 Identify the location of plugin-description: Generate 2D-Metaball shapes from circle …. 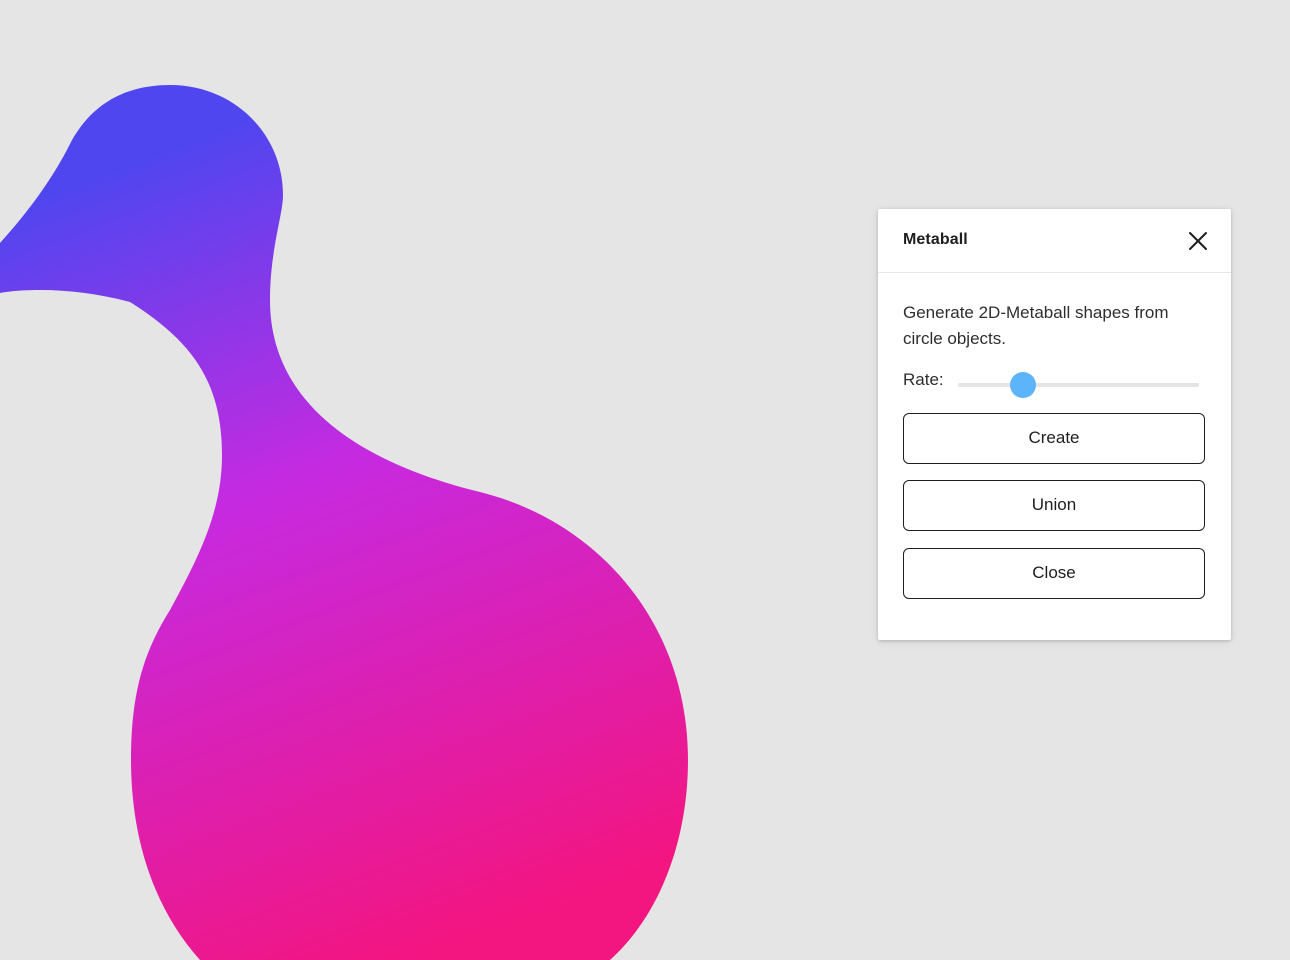
(1036, 325).